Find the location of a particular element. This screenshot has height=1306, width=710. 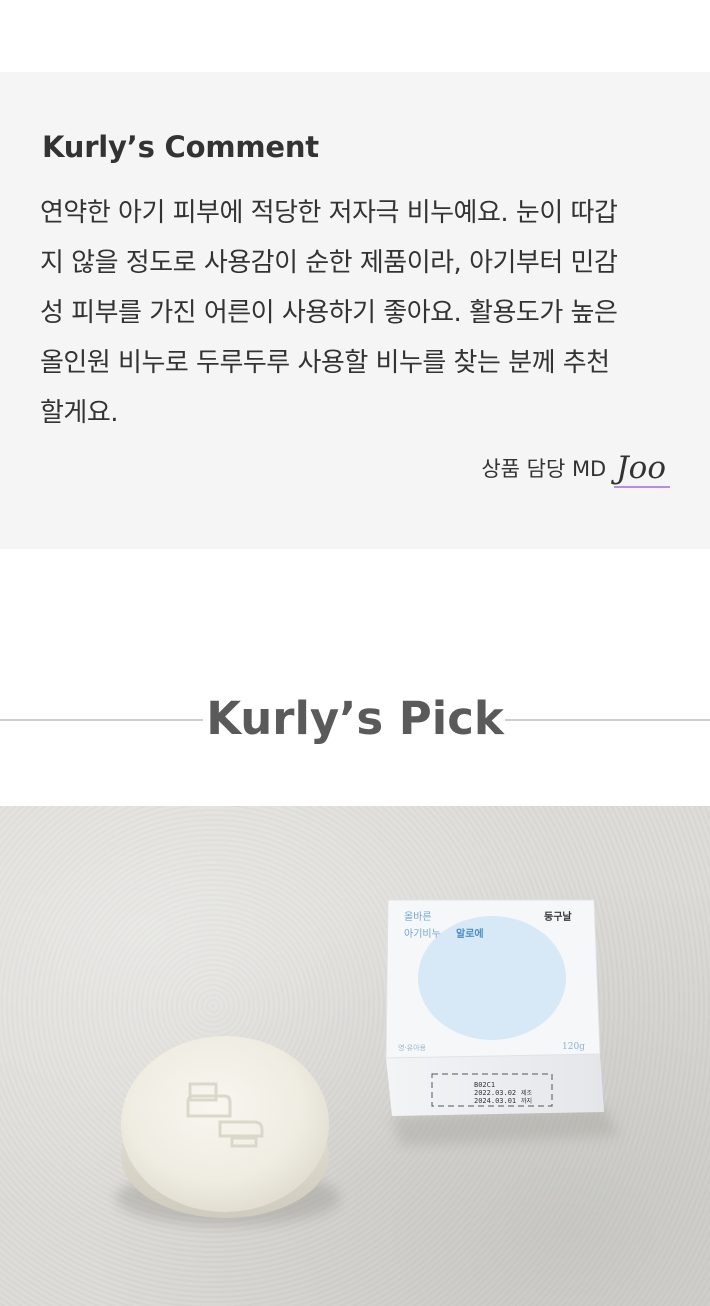

comment-line: 올인원 비누로 두루두루 사용할 비누를 찾는 분께 추천 is located at coordinates (325, 363).